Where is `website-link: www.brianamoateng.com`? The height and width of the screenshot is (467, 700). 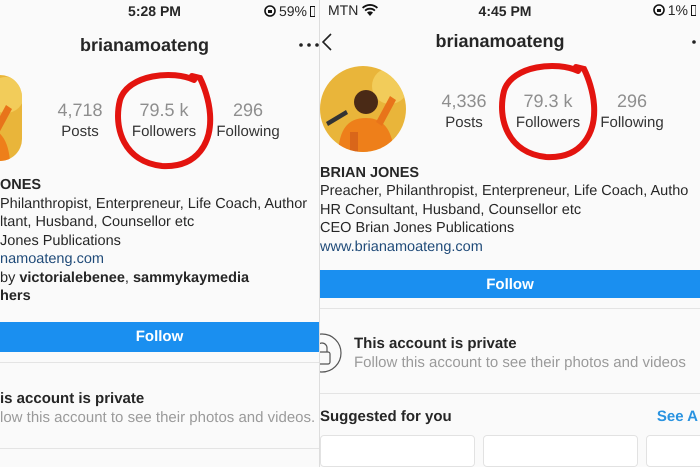
website-link: www.brianamoateng.com is located at coordinates (401, 247).